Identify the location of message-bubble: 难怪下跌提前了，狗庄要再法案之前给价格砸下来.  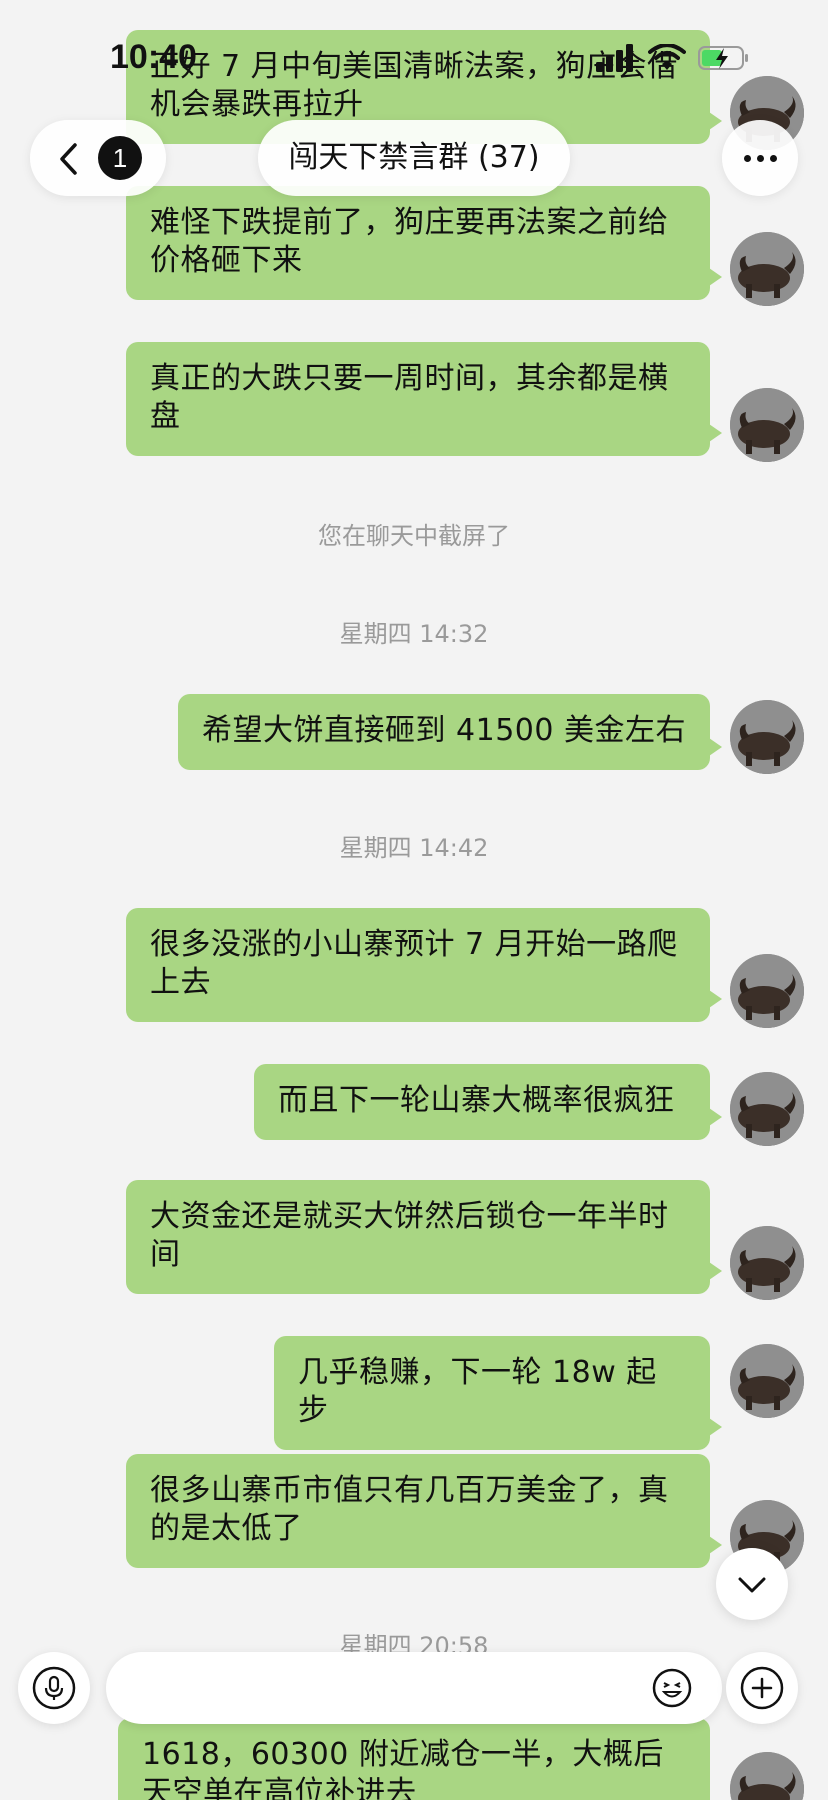
(424, 243).